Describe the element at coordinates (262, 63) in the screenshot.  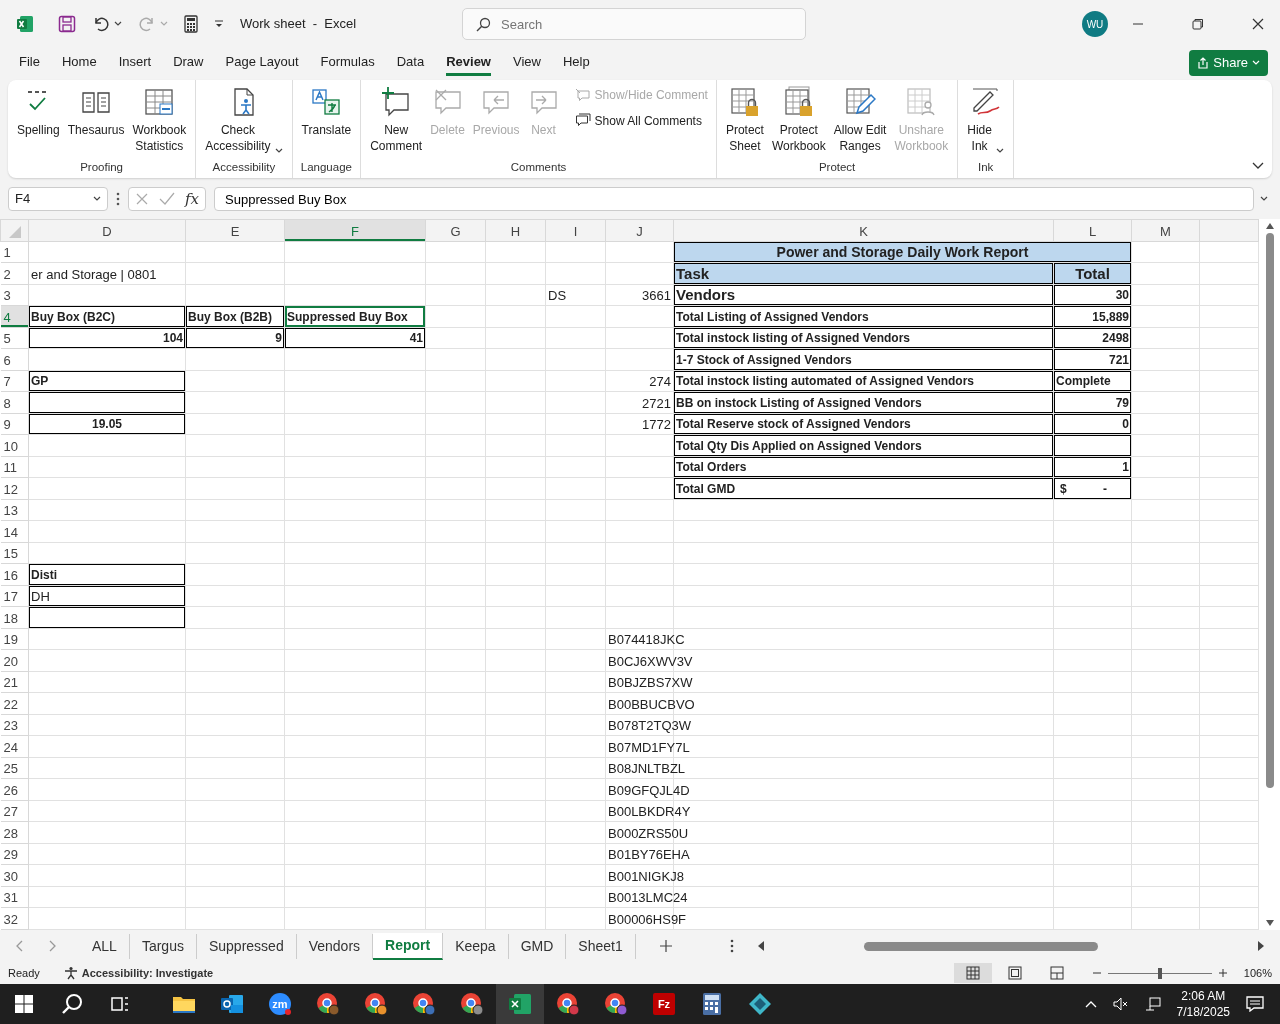
I see `menu-tab: Page Layout` at that location.